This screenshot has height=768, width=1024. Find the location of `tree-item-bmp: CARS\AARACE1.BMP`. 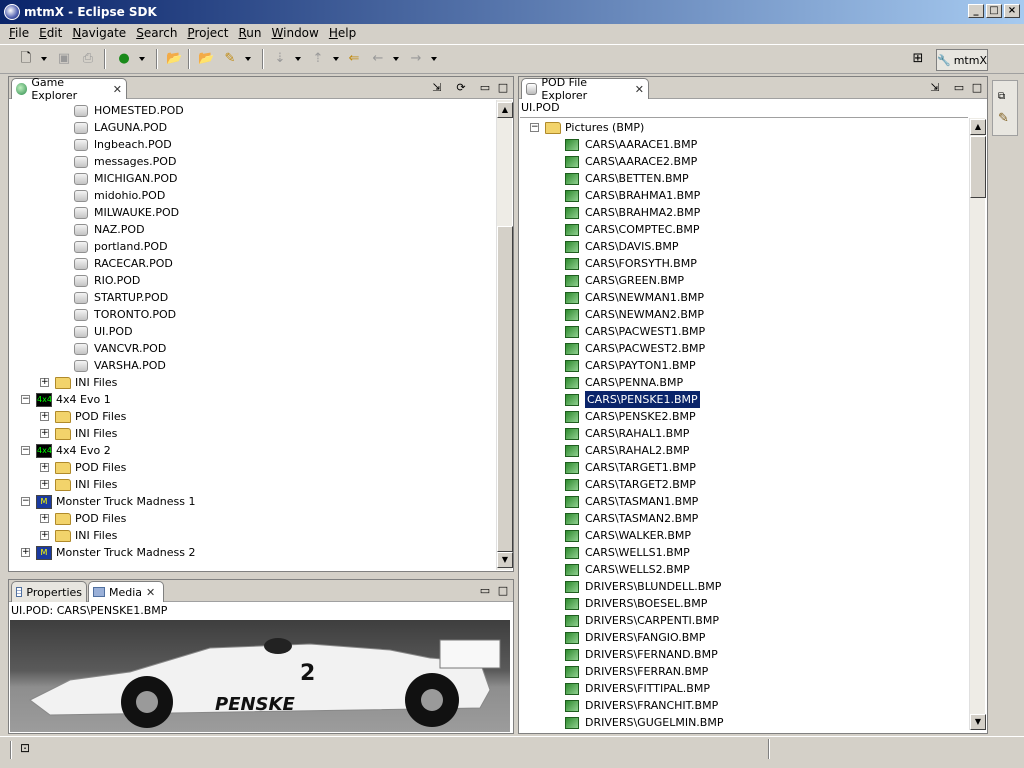

tree-item-bmp: CARS\AARACE1.BMP is located at coordinates (631, 144).